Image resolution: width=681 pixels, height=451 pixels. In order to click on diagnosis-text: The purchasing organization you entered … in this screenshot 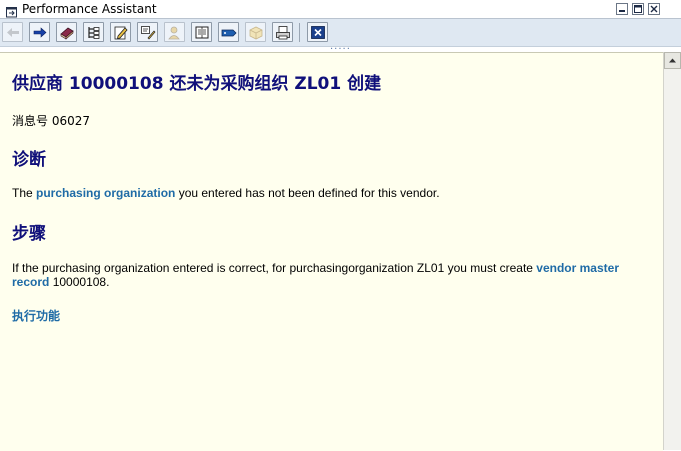, I will do `click(332, 193)`.